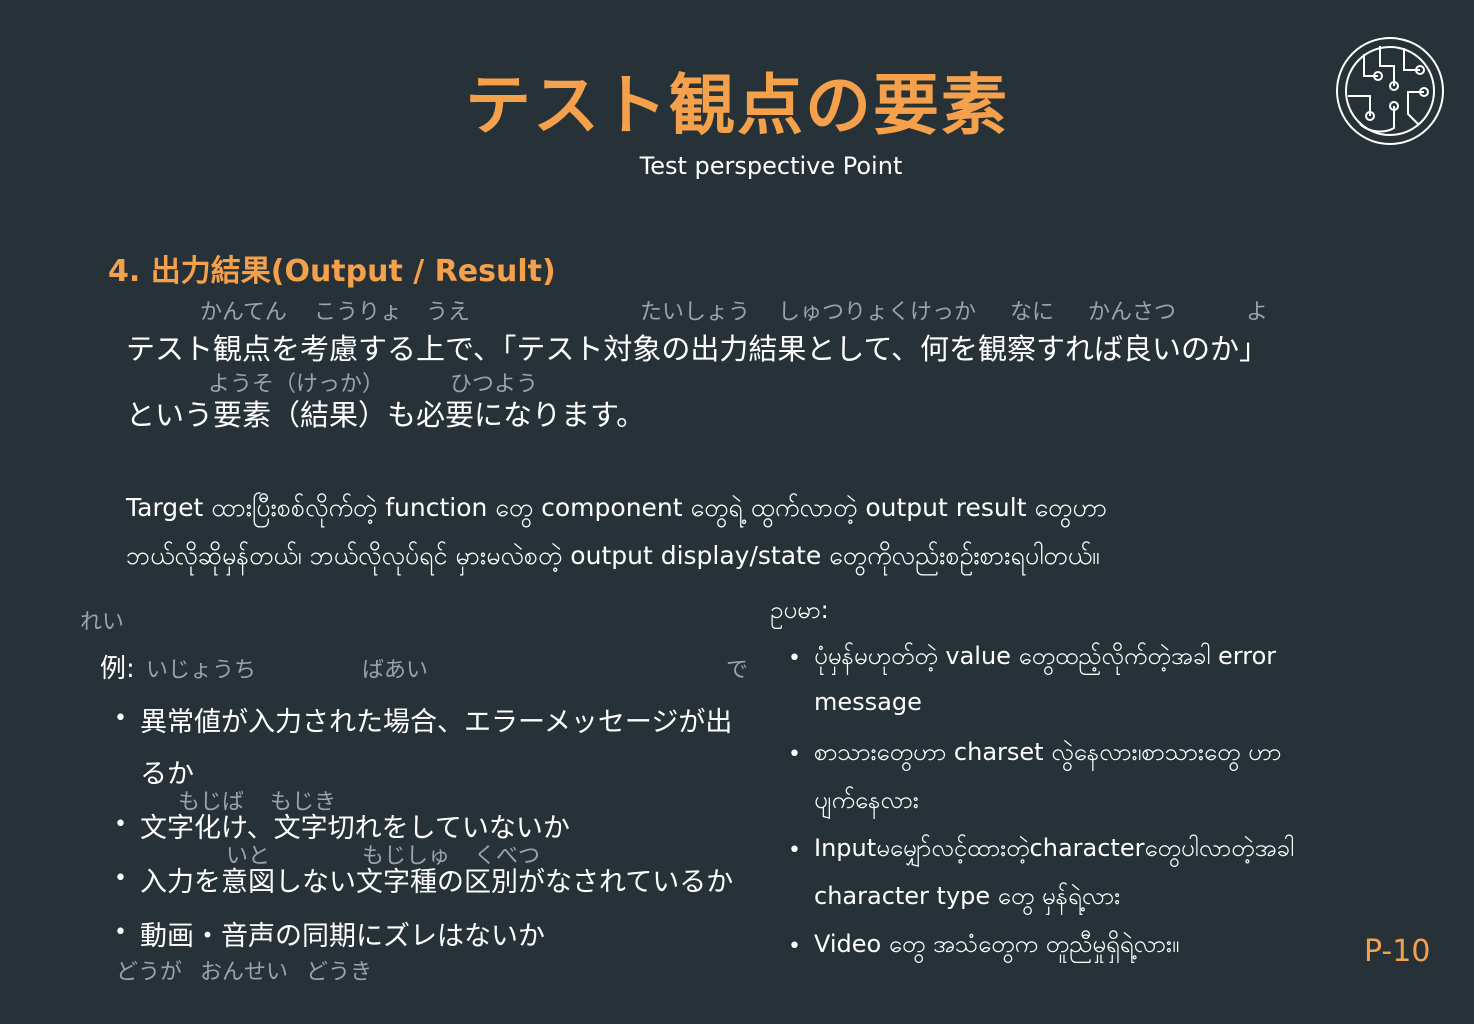 Image resolution: width=1474 pixels, height=1024 pixels. I want to click on ruby-kanten: かんてん, so click(243, 312).